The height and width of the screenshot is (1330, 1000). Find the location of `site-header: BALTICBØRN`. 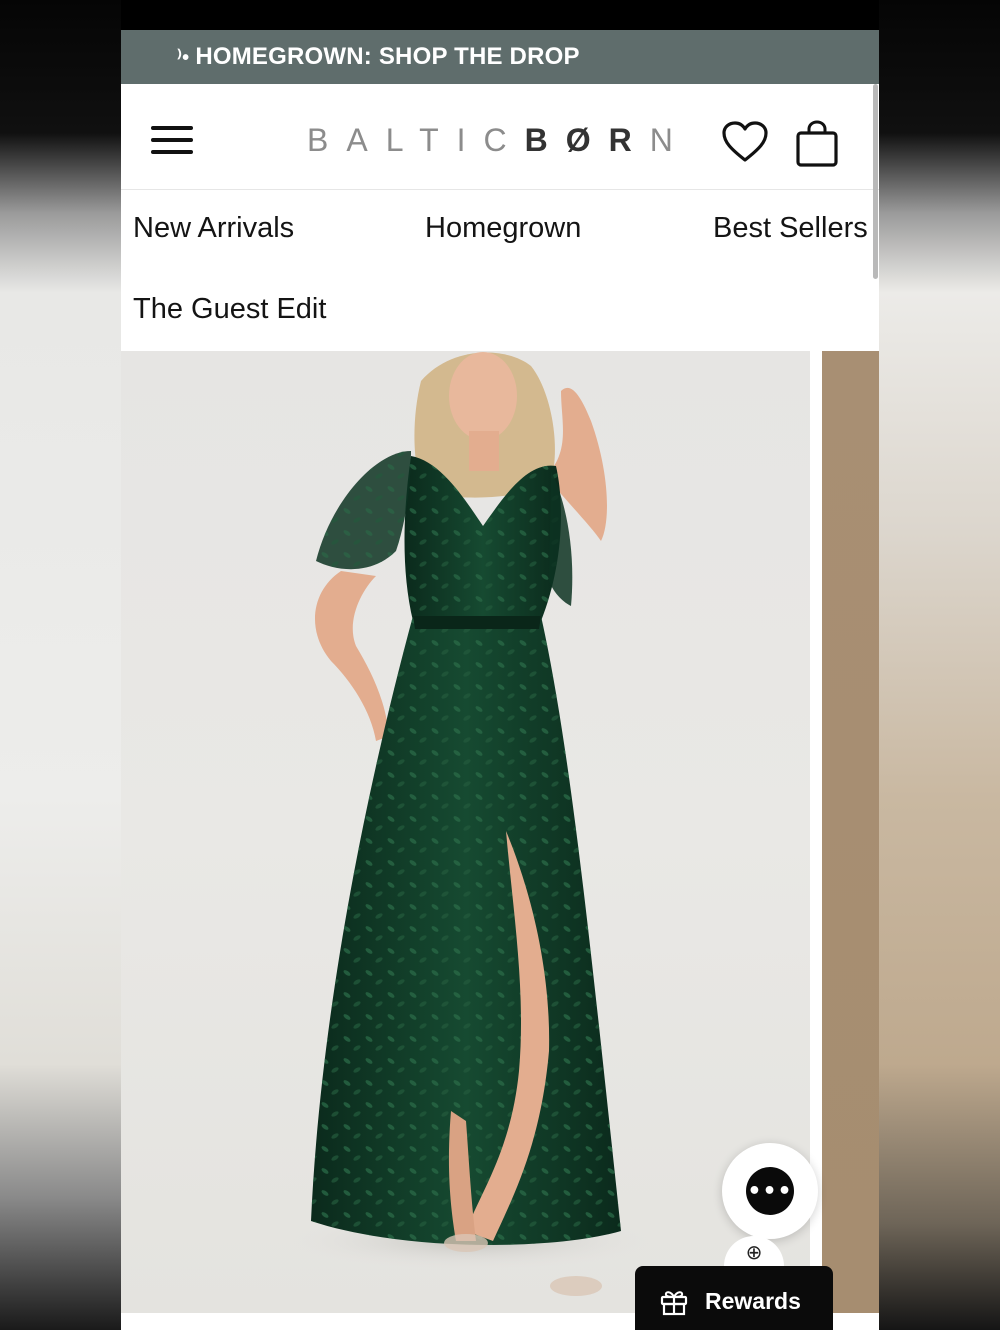

site-header: BALTICBØRN is located at coordinates (500, 137).